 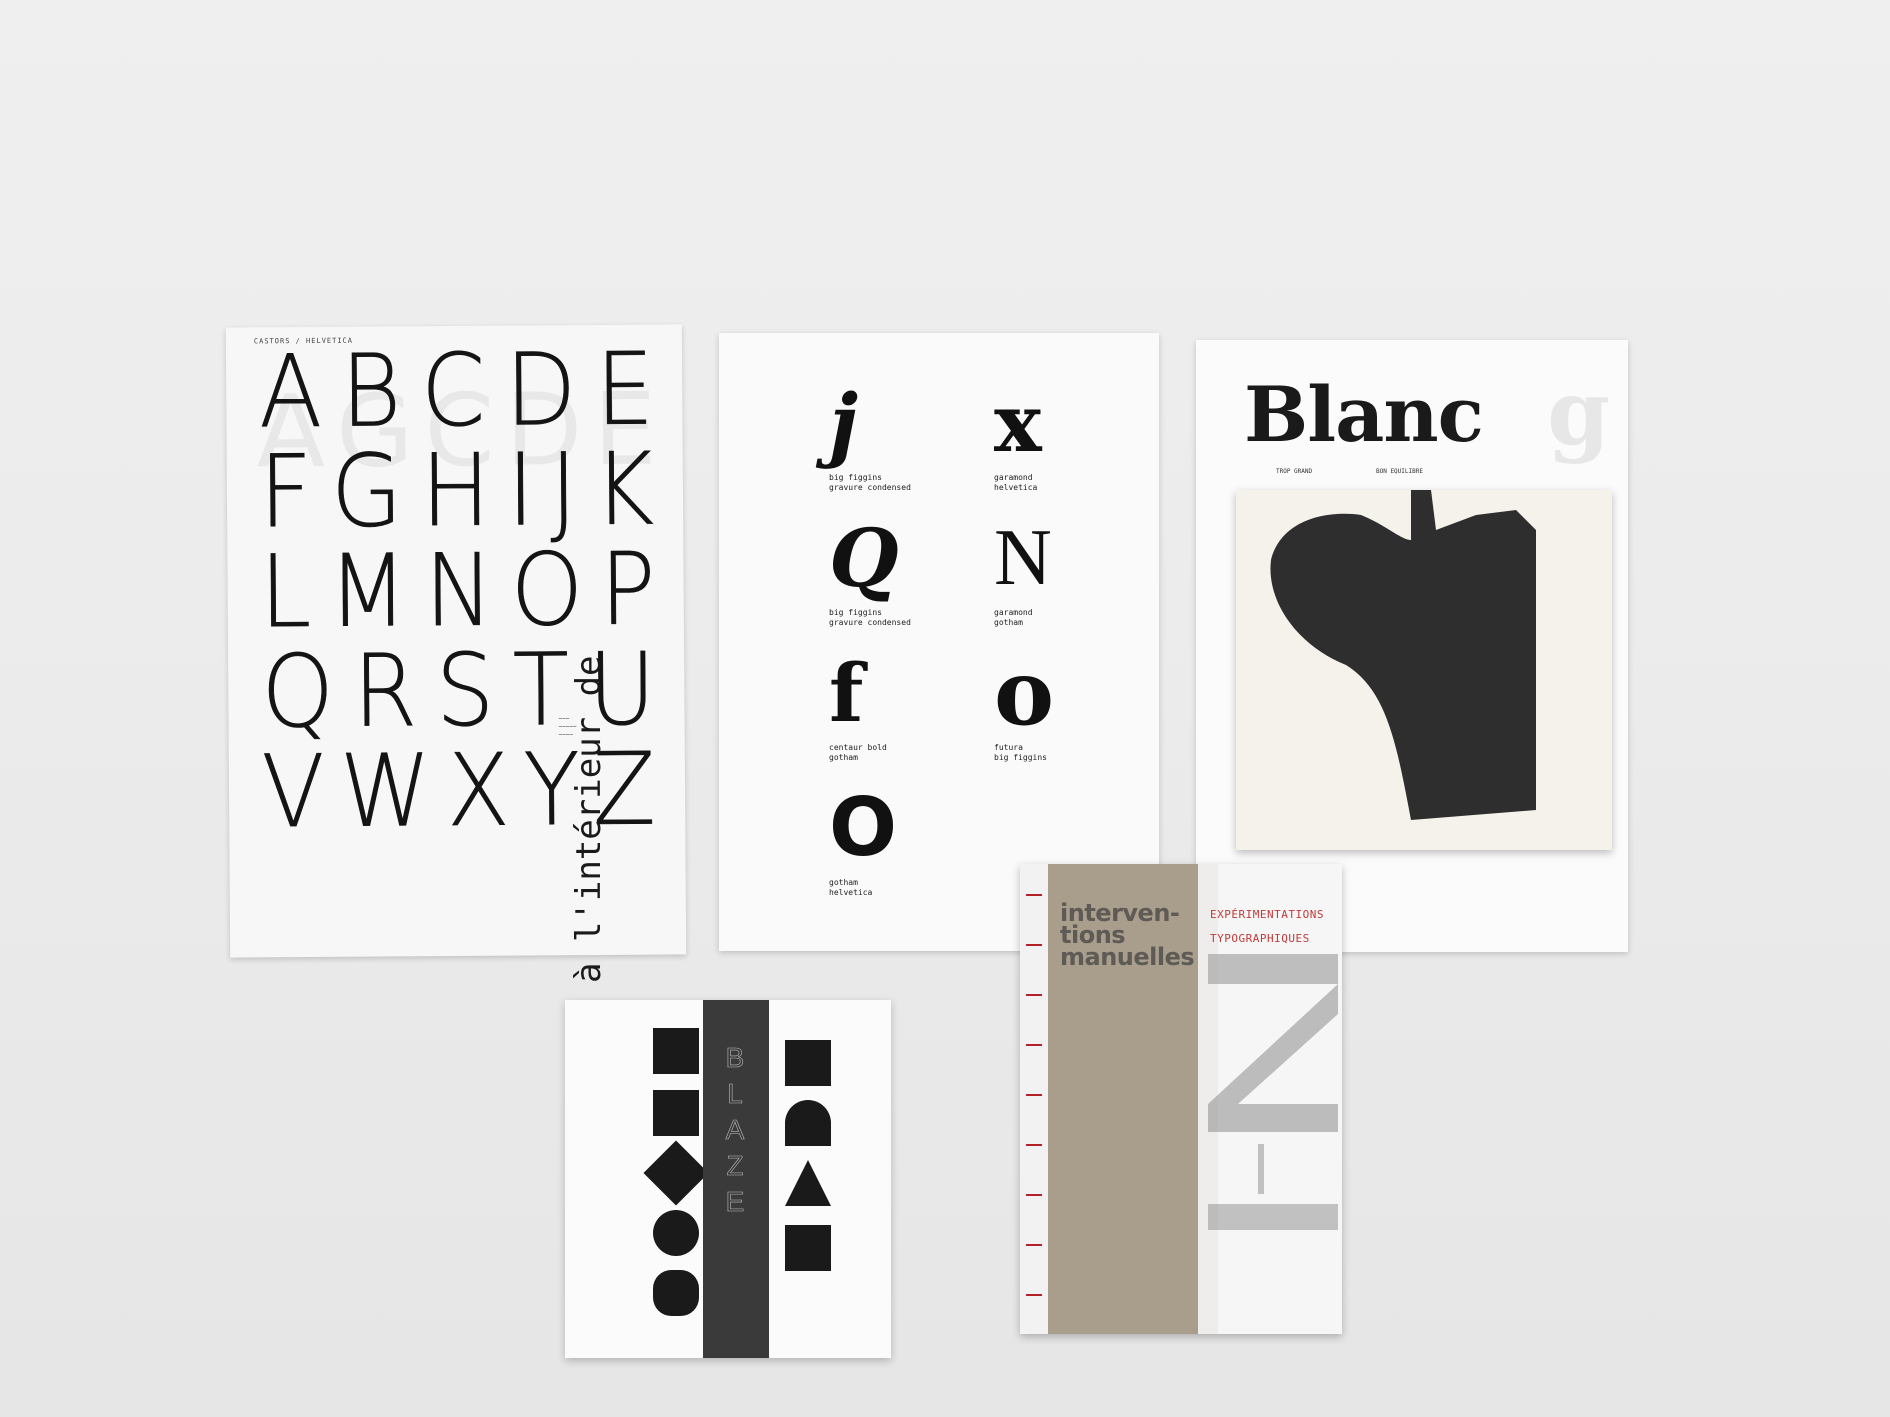 I want to click on stencil-letter: Q, so click(x=298, y=691).